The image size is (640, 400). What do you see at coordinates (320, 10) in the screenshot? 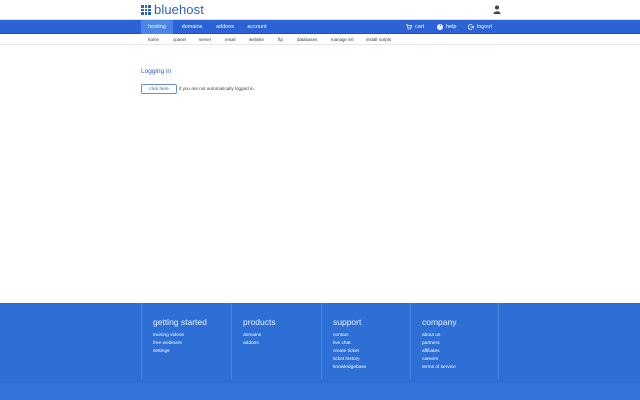
I see `top-bar: bluehost` at bounding box center [320, 10].